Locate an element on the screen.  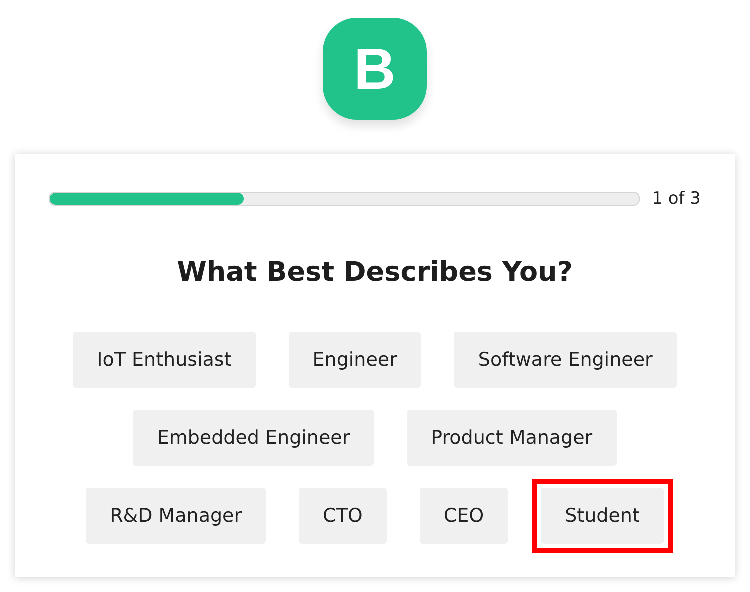
option-button: Software Engineer is located at coordinates (565, 360).